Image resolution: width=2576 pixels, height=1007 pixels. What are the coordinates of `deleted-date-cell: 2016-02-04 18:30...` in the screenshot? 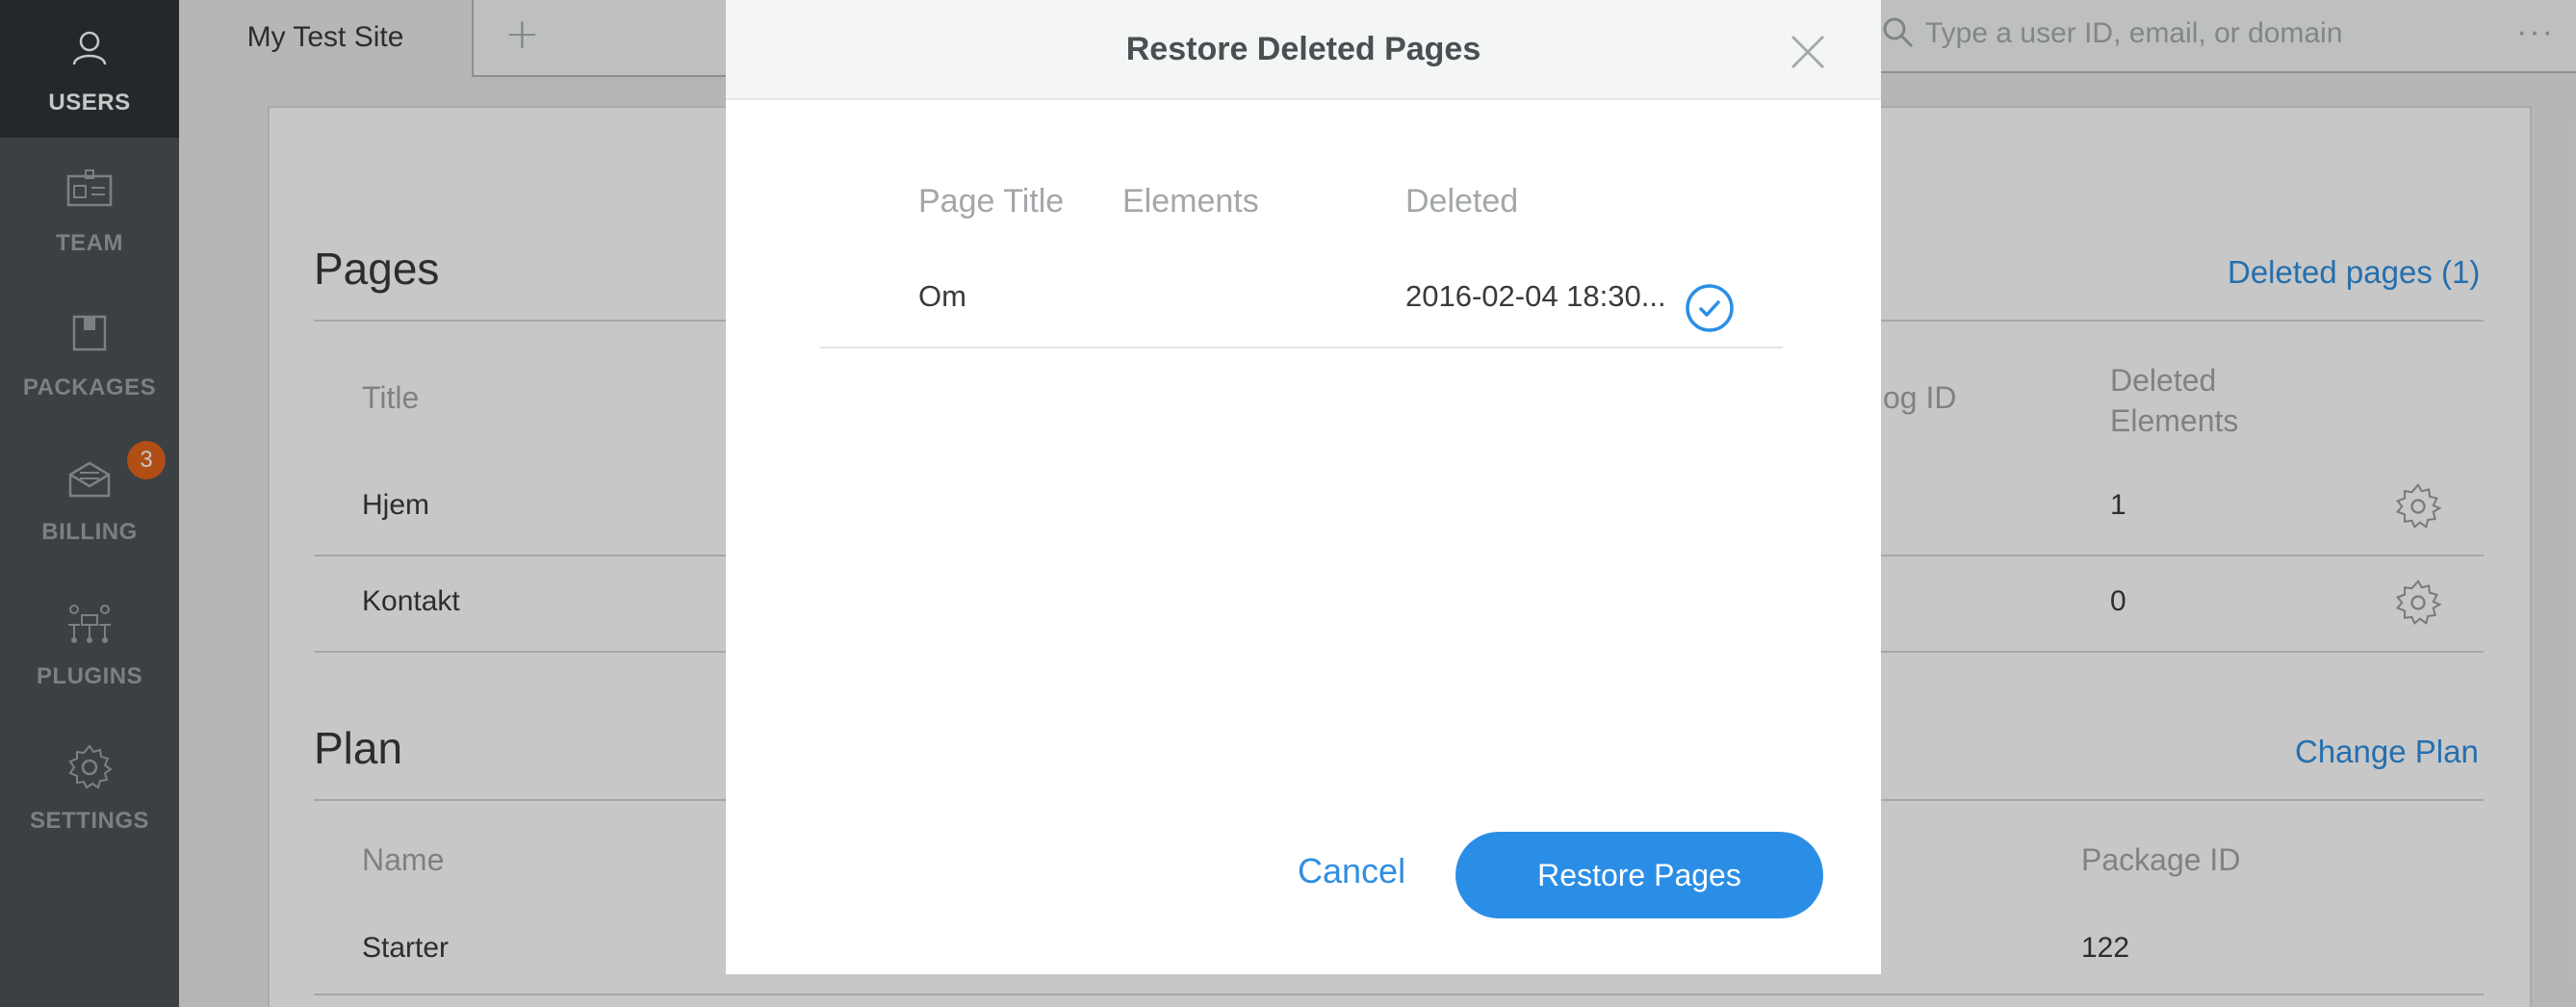 It's located at (1536, 296).